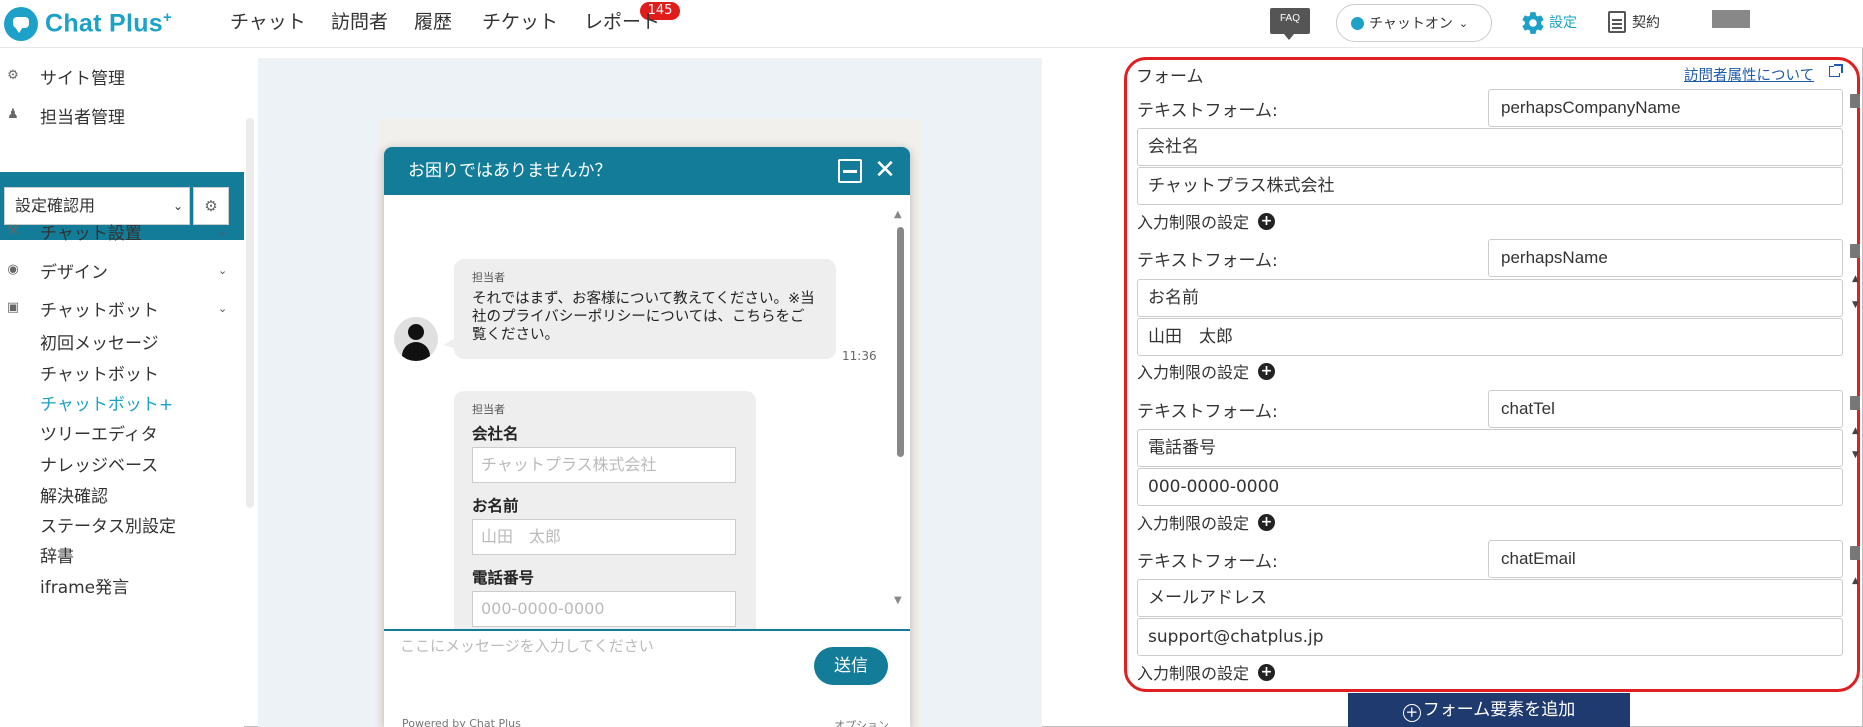  What do you see at coordinates (359, 22) in the screenshot?
I see `nav-visitors: 訪問者` at bounding box center [359, 22].